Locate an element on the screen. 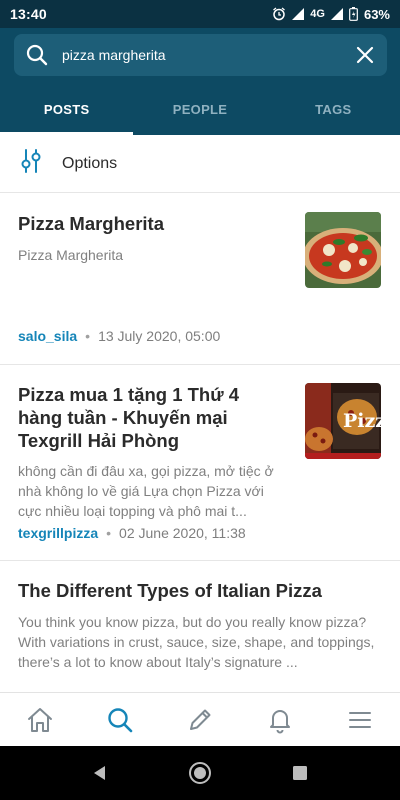  home-button-icon is located at coordinates (200, 773).